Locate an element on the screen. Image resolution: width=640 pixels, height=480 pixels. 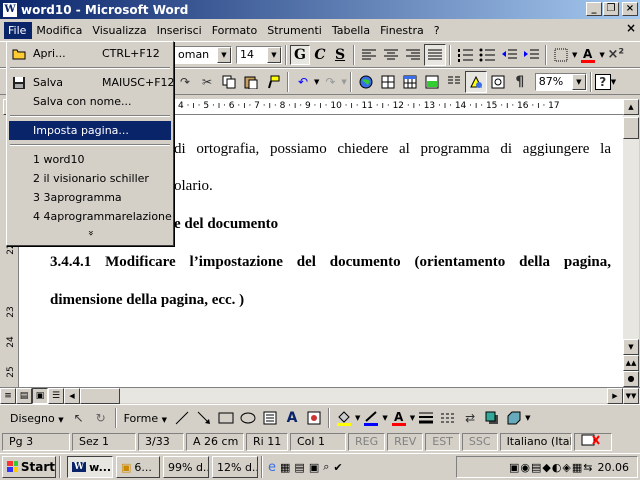
scroll-left-icon: ◀ is located at coordinates (72, 396).